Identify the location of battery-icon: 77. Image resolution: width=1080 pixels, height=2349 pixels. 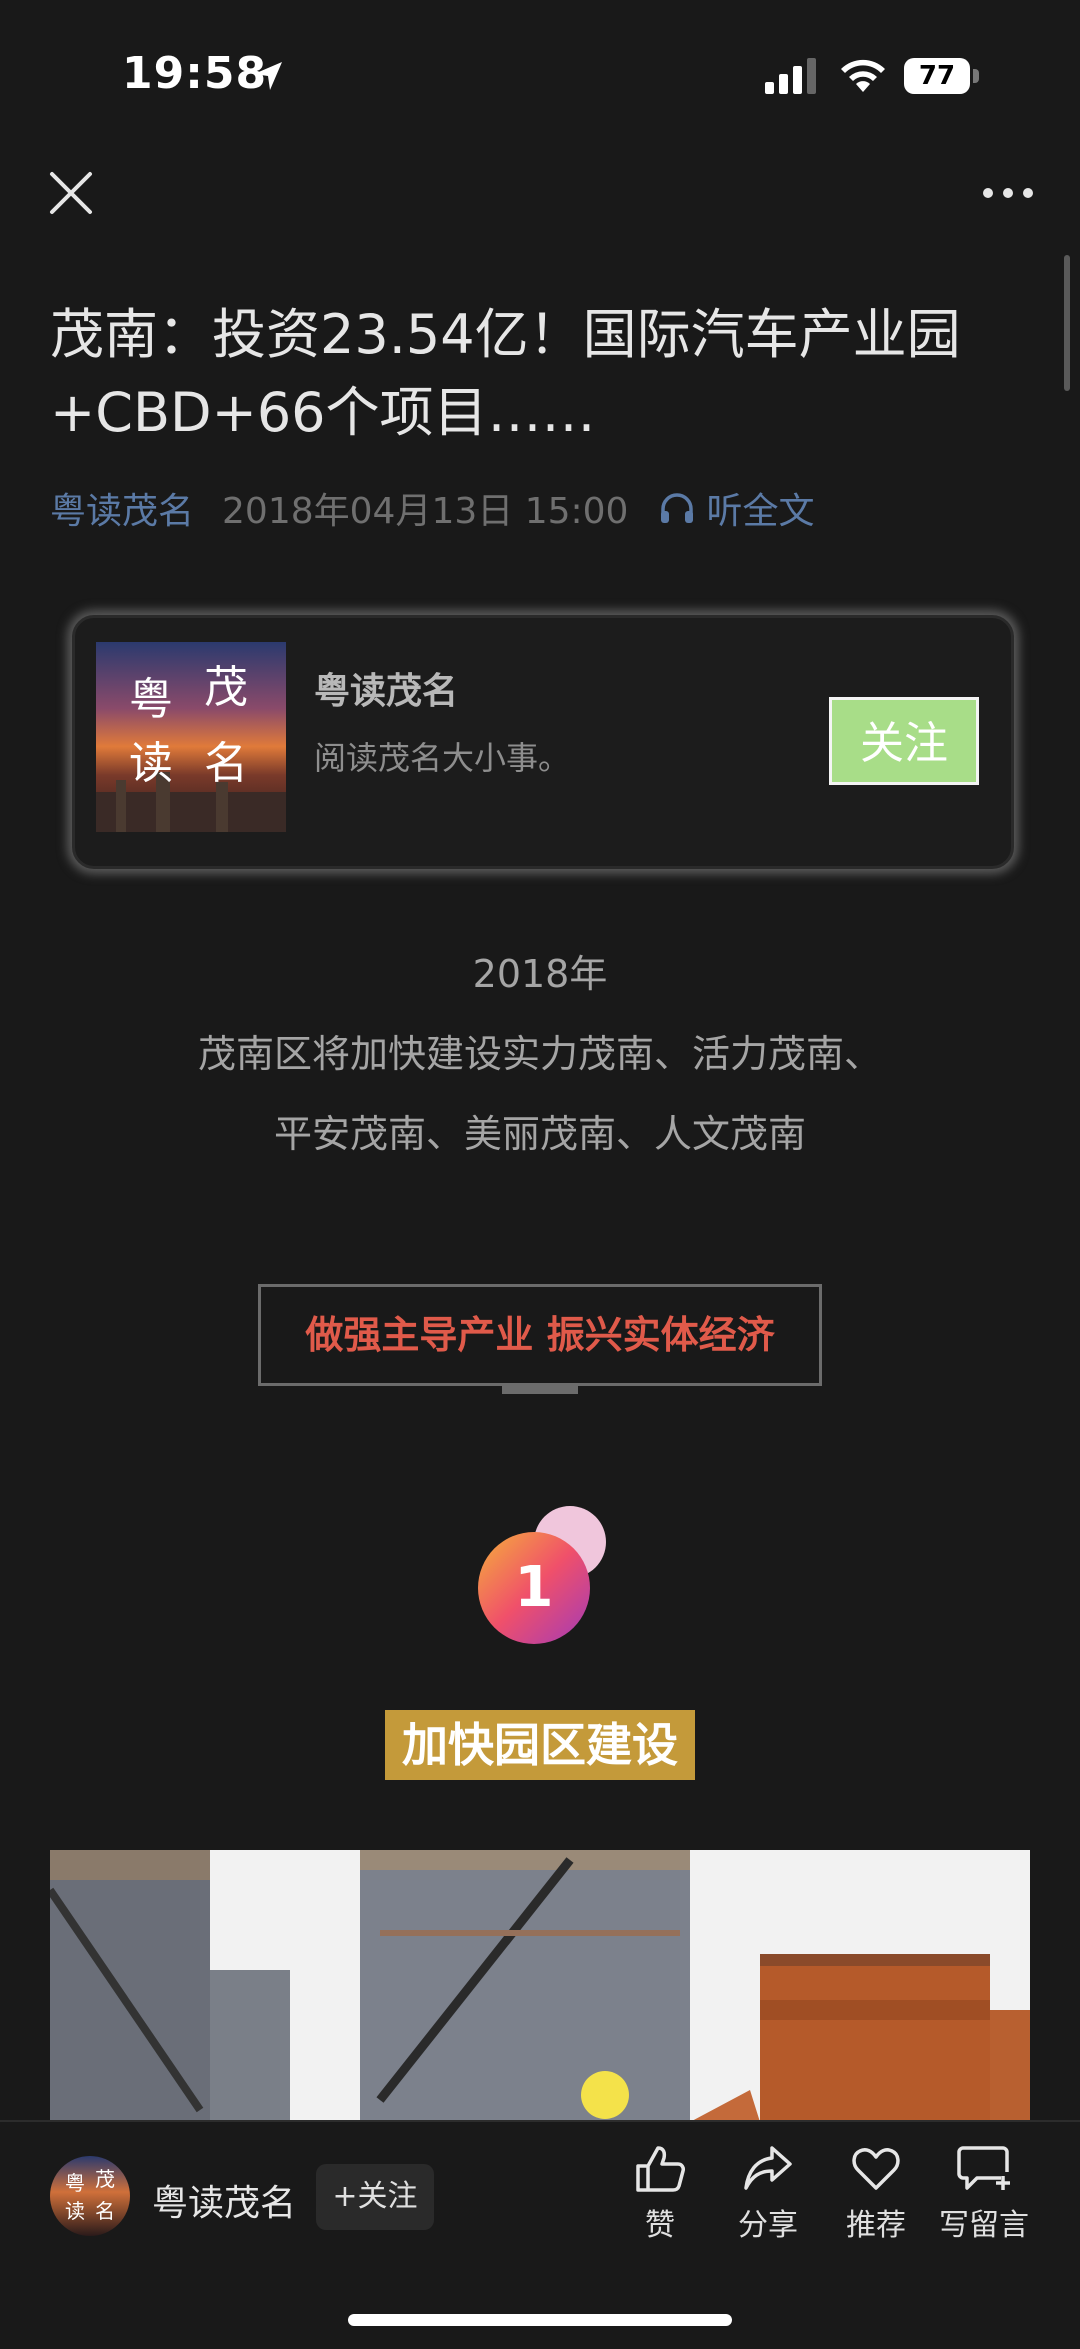
(942, 76).